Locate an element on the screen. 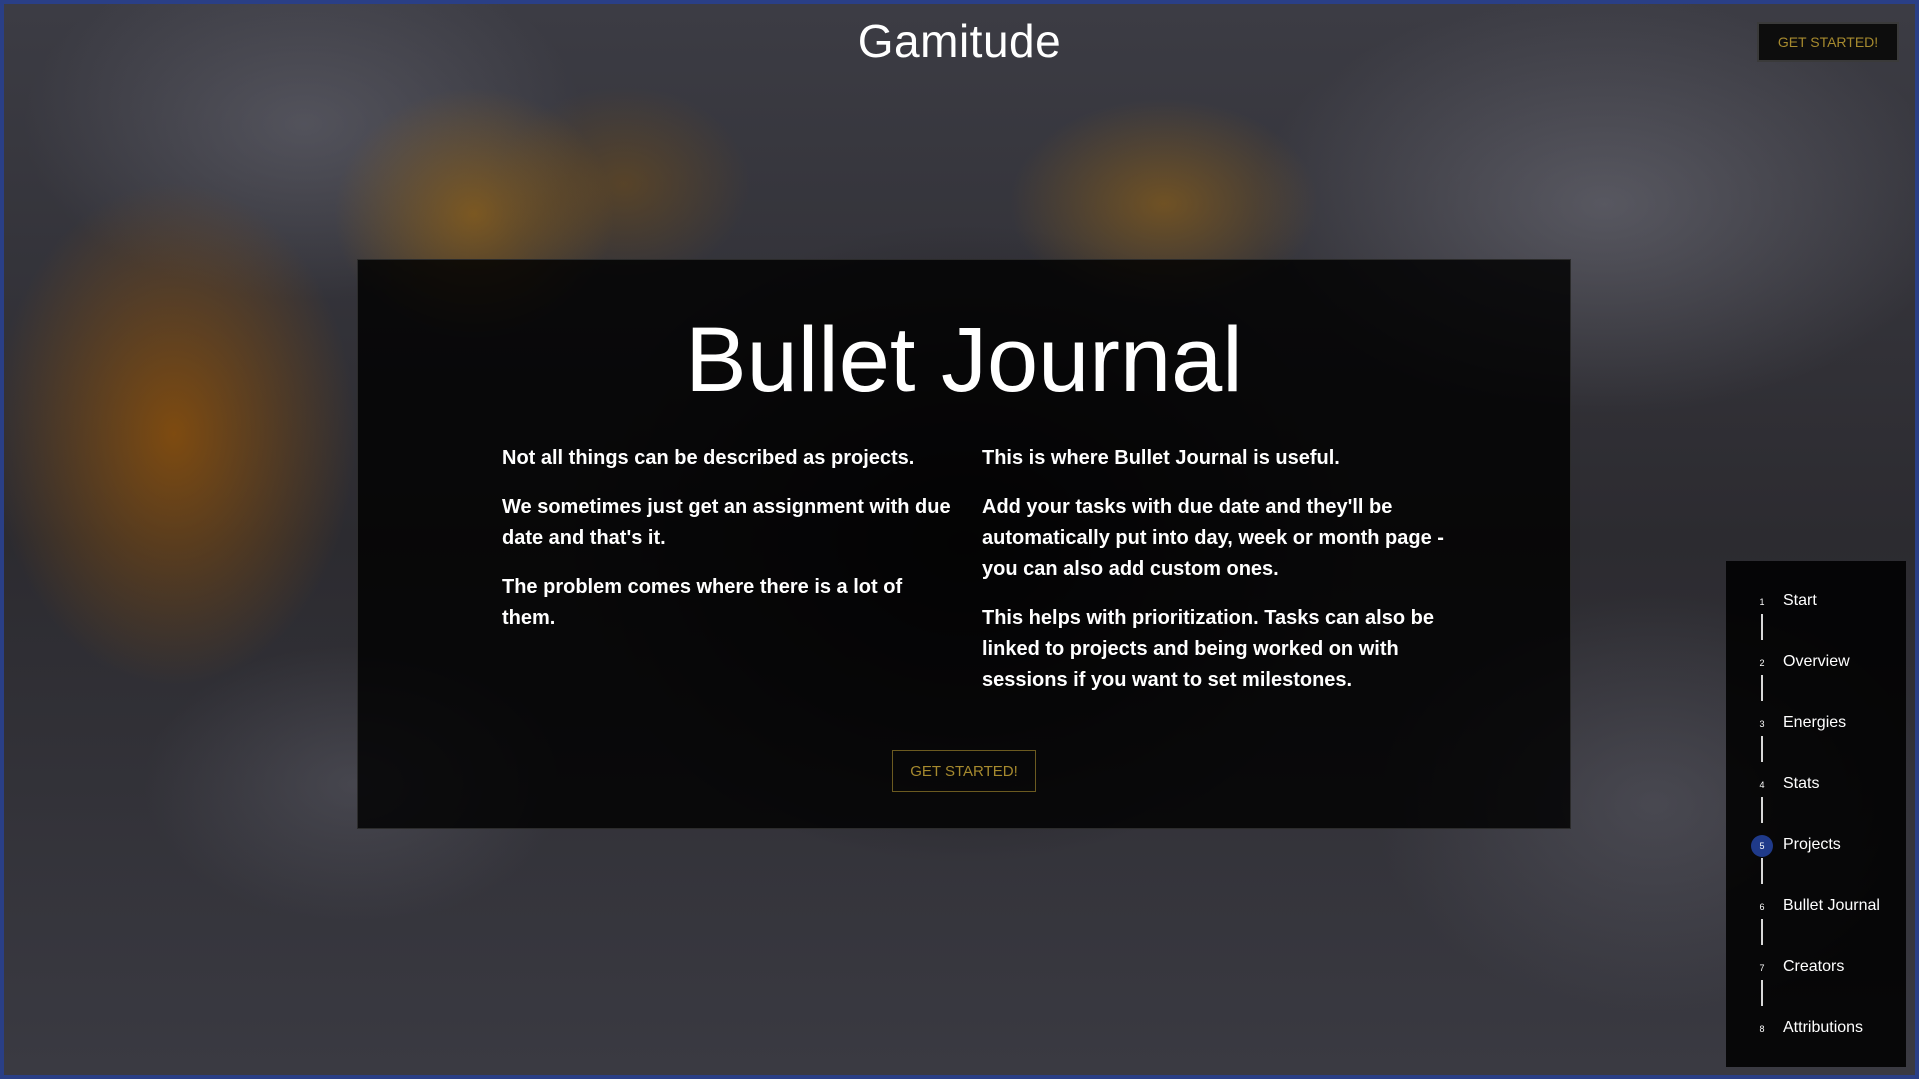 The image size is (1919, 1079). nav-step-number: 1 is located at coordinates (1762, 602).